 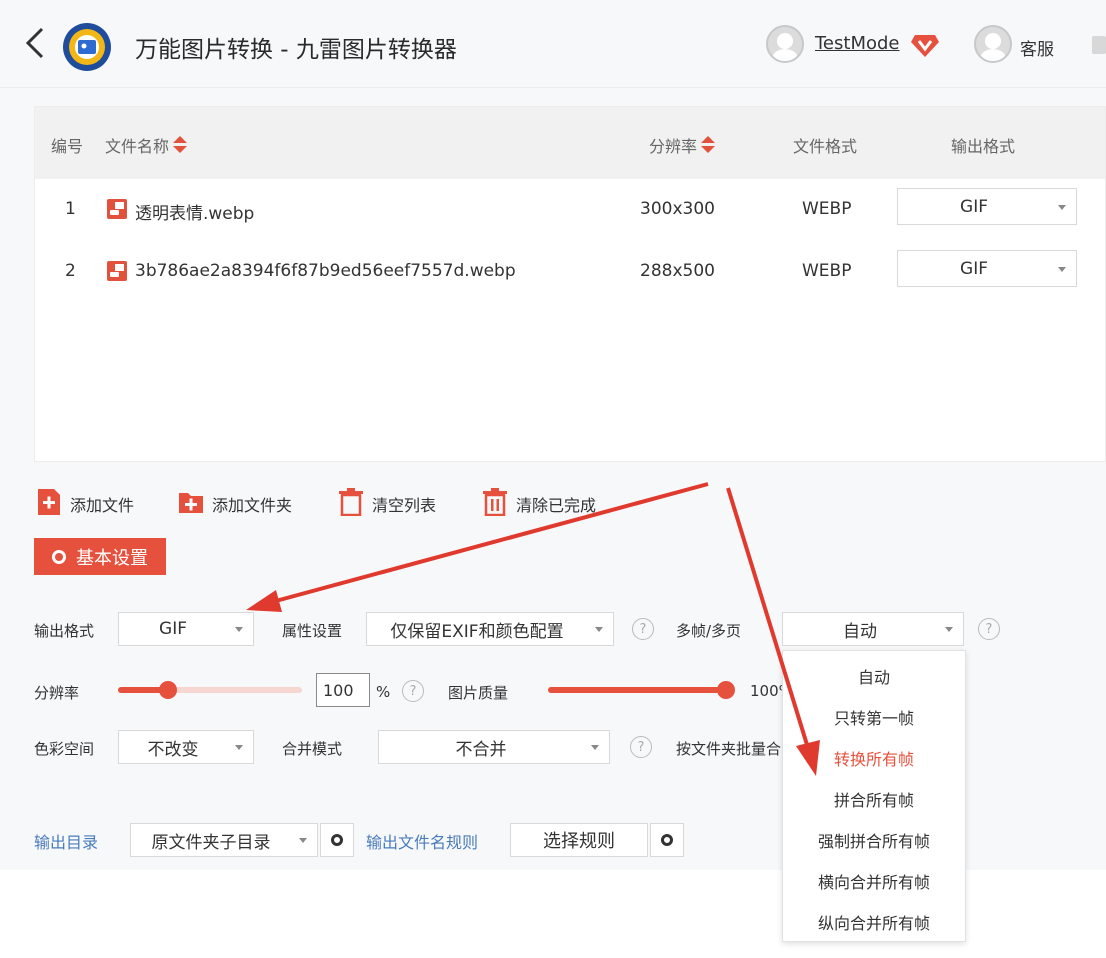 I want to click on attribute-settings-select: 仅保留EXIF和颜色配置, so click(x=490, y=629).